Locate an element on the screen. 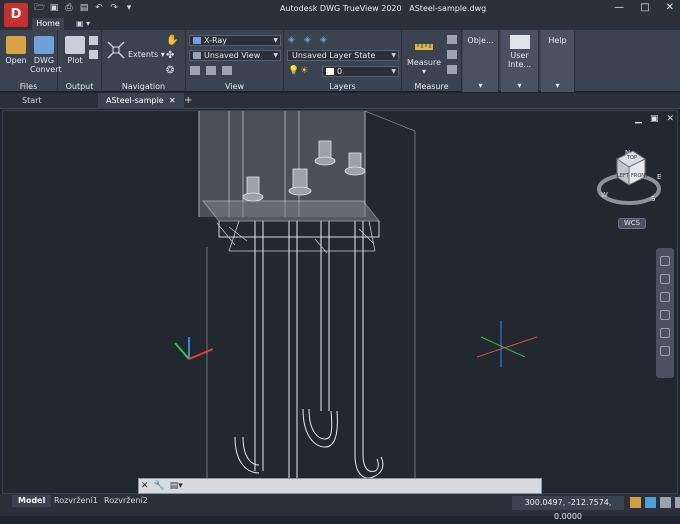 This screenshot has width=680, height=524. panel-measure: Measure ▾ Measure is located at coordinates (432, 61).